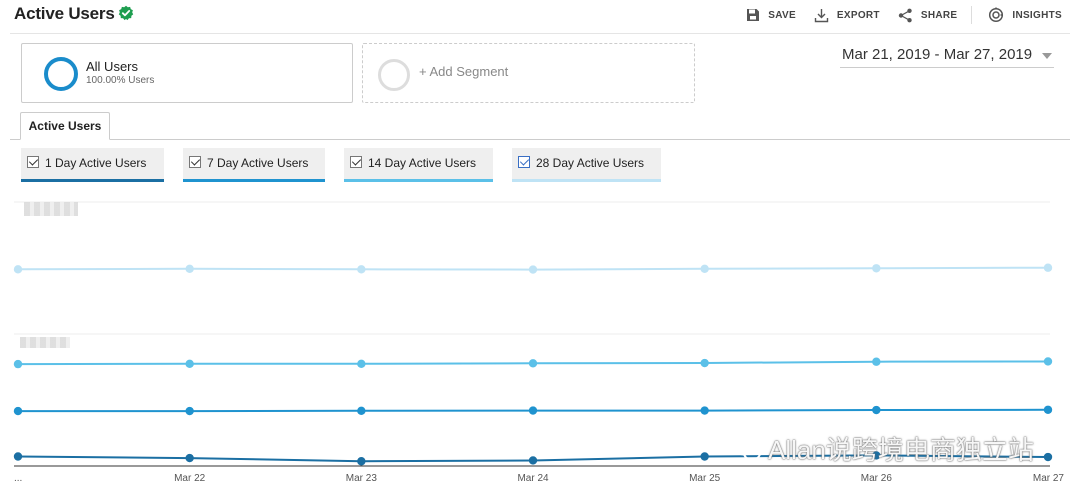  What do you see at coordinates (258, 163) in the screenshot?
I see `metric-label: 7 Day Active Users` at bounding box center [258, 163].